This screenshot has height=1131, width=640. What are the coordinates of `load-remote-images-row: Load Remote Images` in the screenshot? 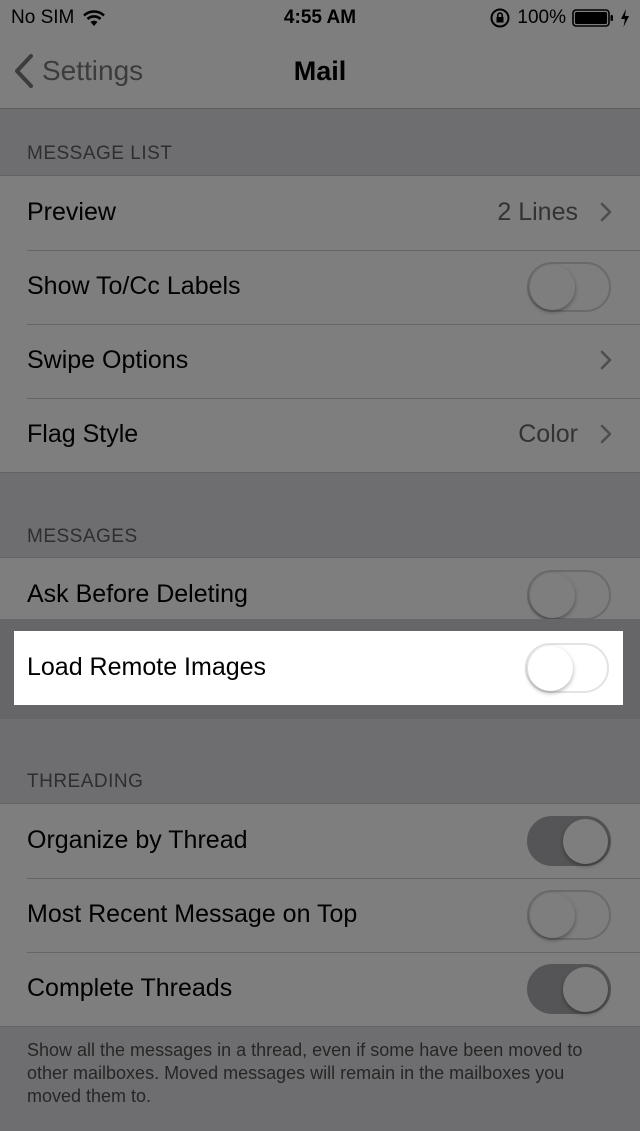 It's located at (318, 668).